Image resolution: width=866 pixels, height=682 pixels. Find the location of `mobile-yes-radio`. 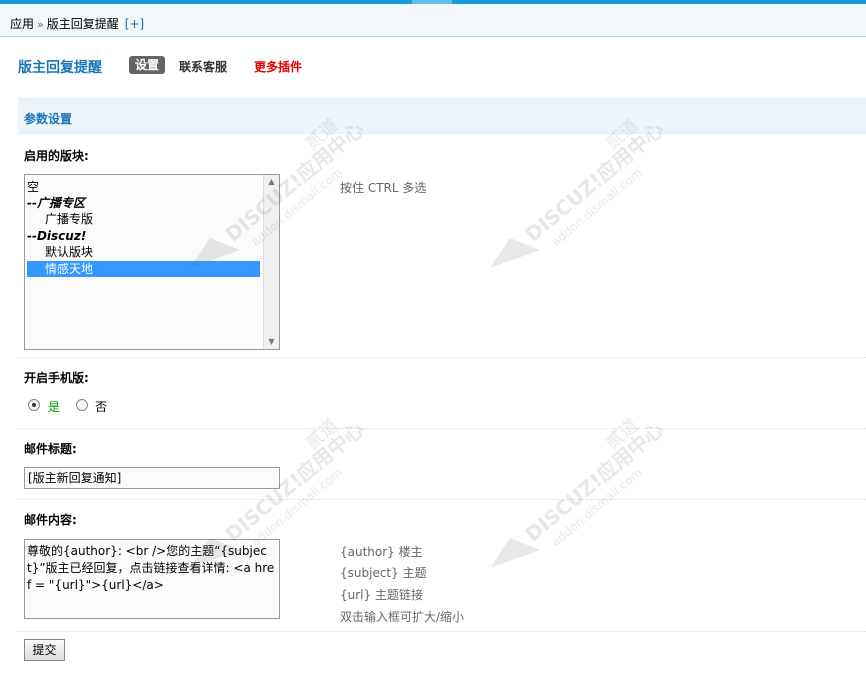

mobile-yes-radio is located at coordinates (34, 405).